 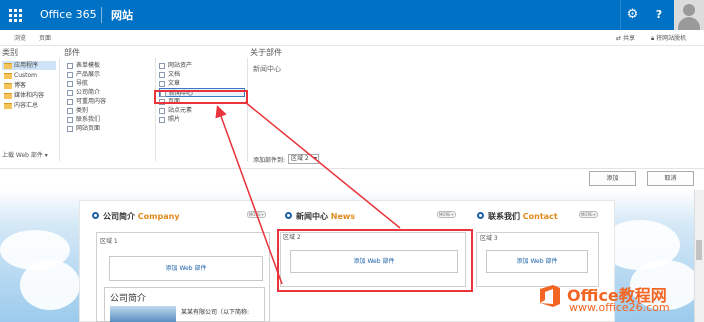 What do you see at coordinates (619, 307) in the screenshot?
I see `watermark-url: www.office26.com` at bounding box center [619, 307].